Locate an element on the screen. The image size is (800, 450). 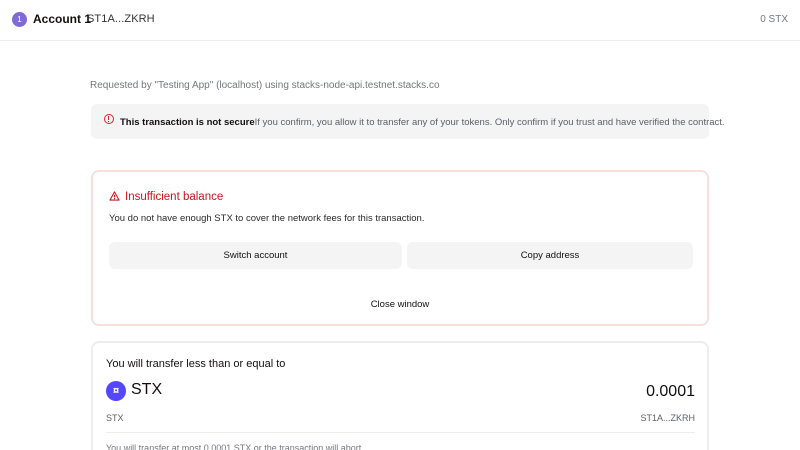
stx-token-icon: ¤ is located at coordinates (116, 391).